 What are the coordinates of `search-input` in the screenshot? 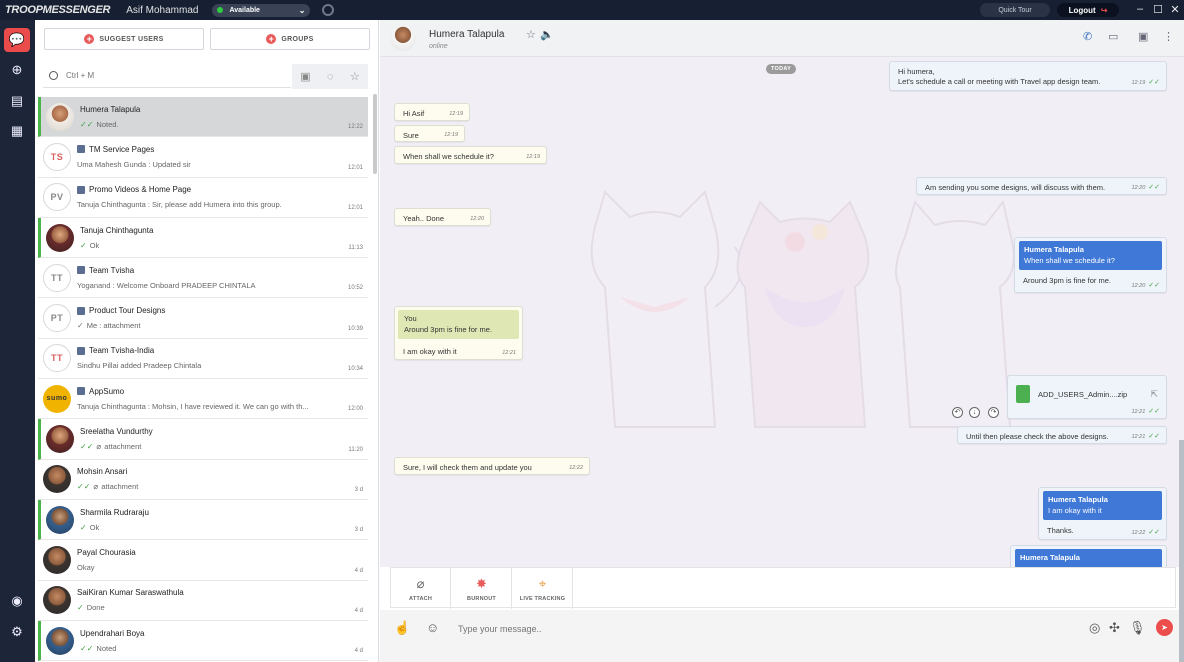 It's located at (166, 75).